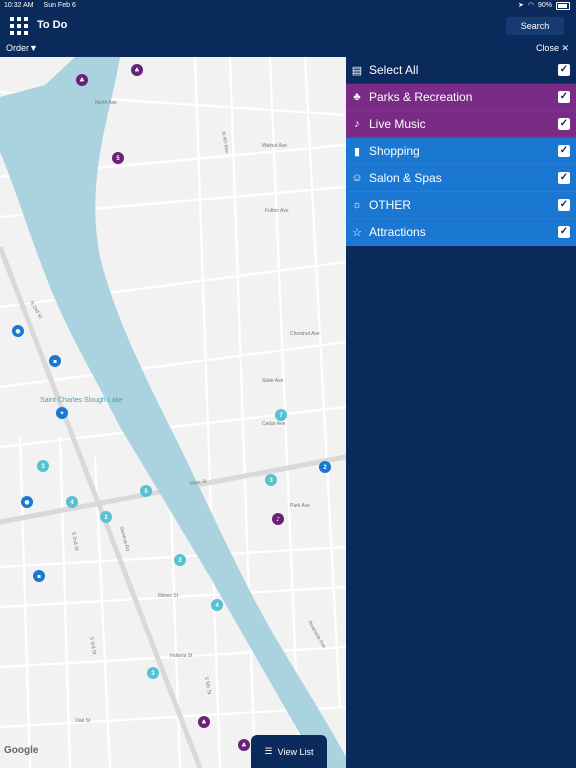  What do you see at coordinates (521, 5) in the screenshot?
I see `location-icon: ➤` at bounding box center [521, 5].